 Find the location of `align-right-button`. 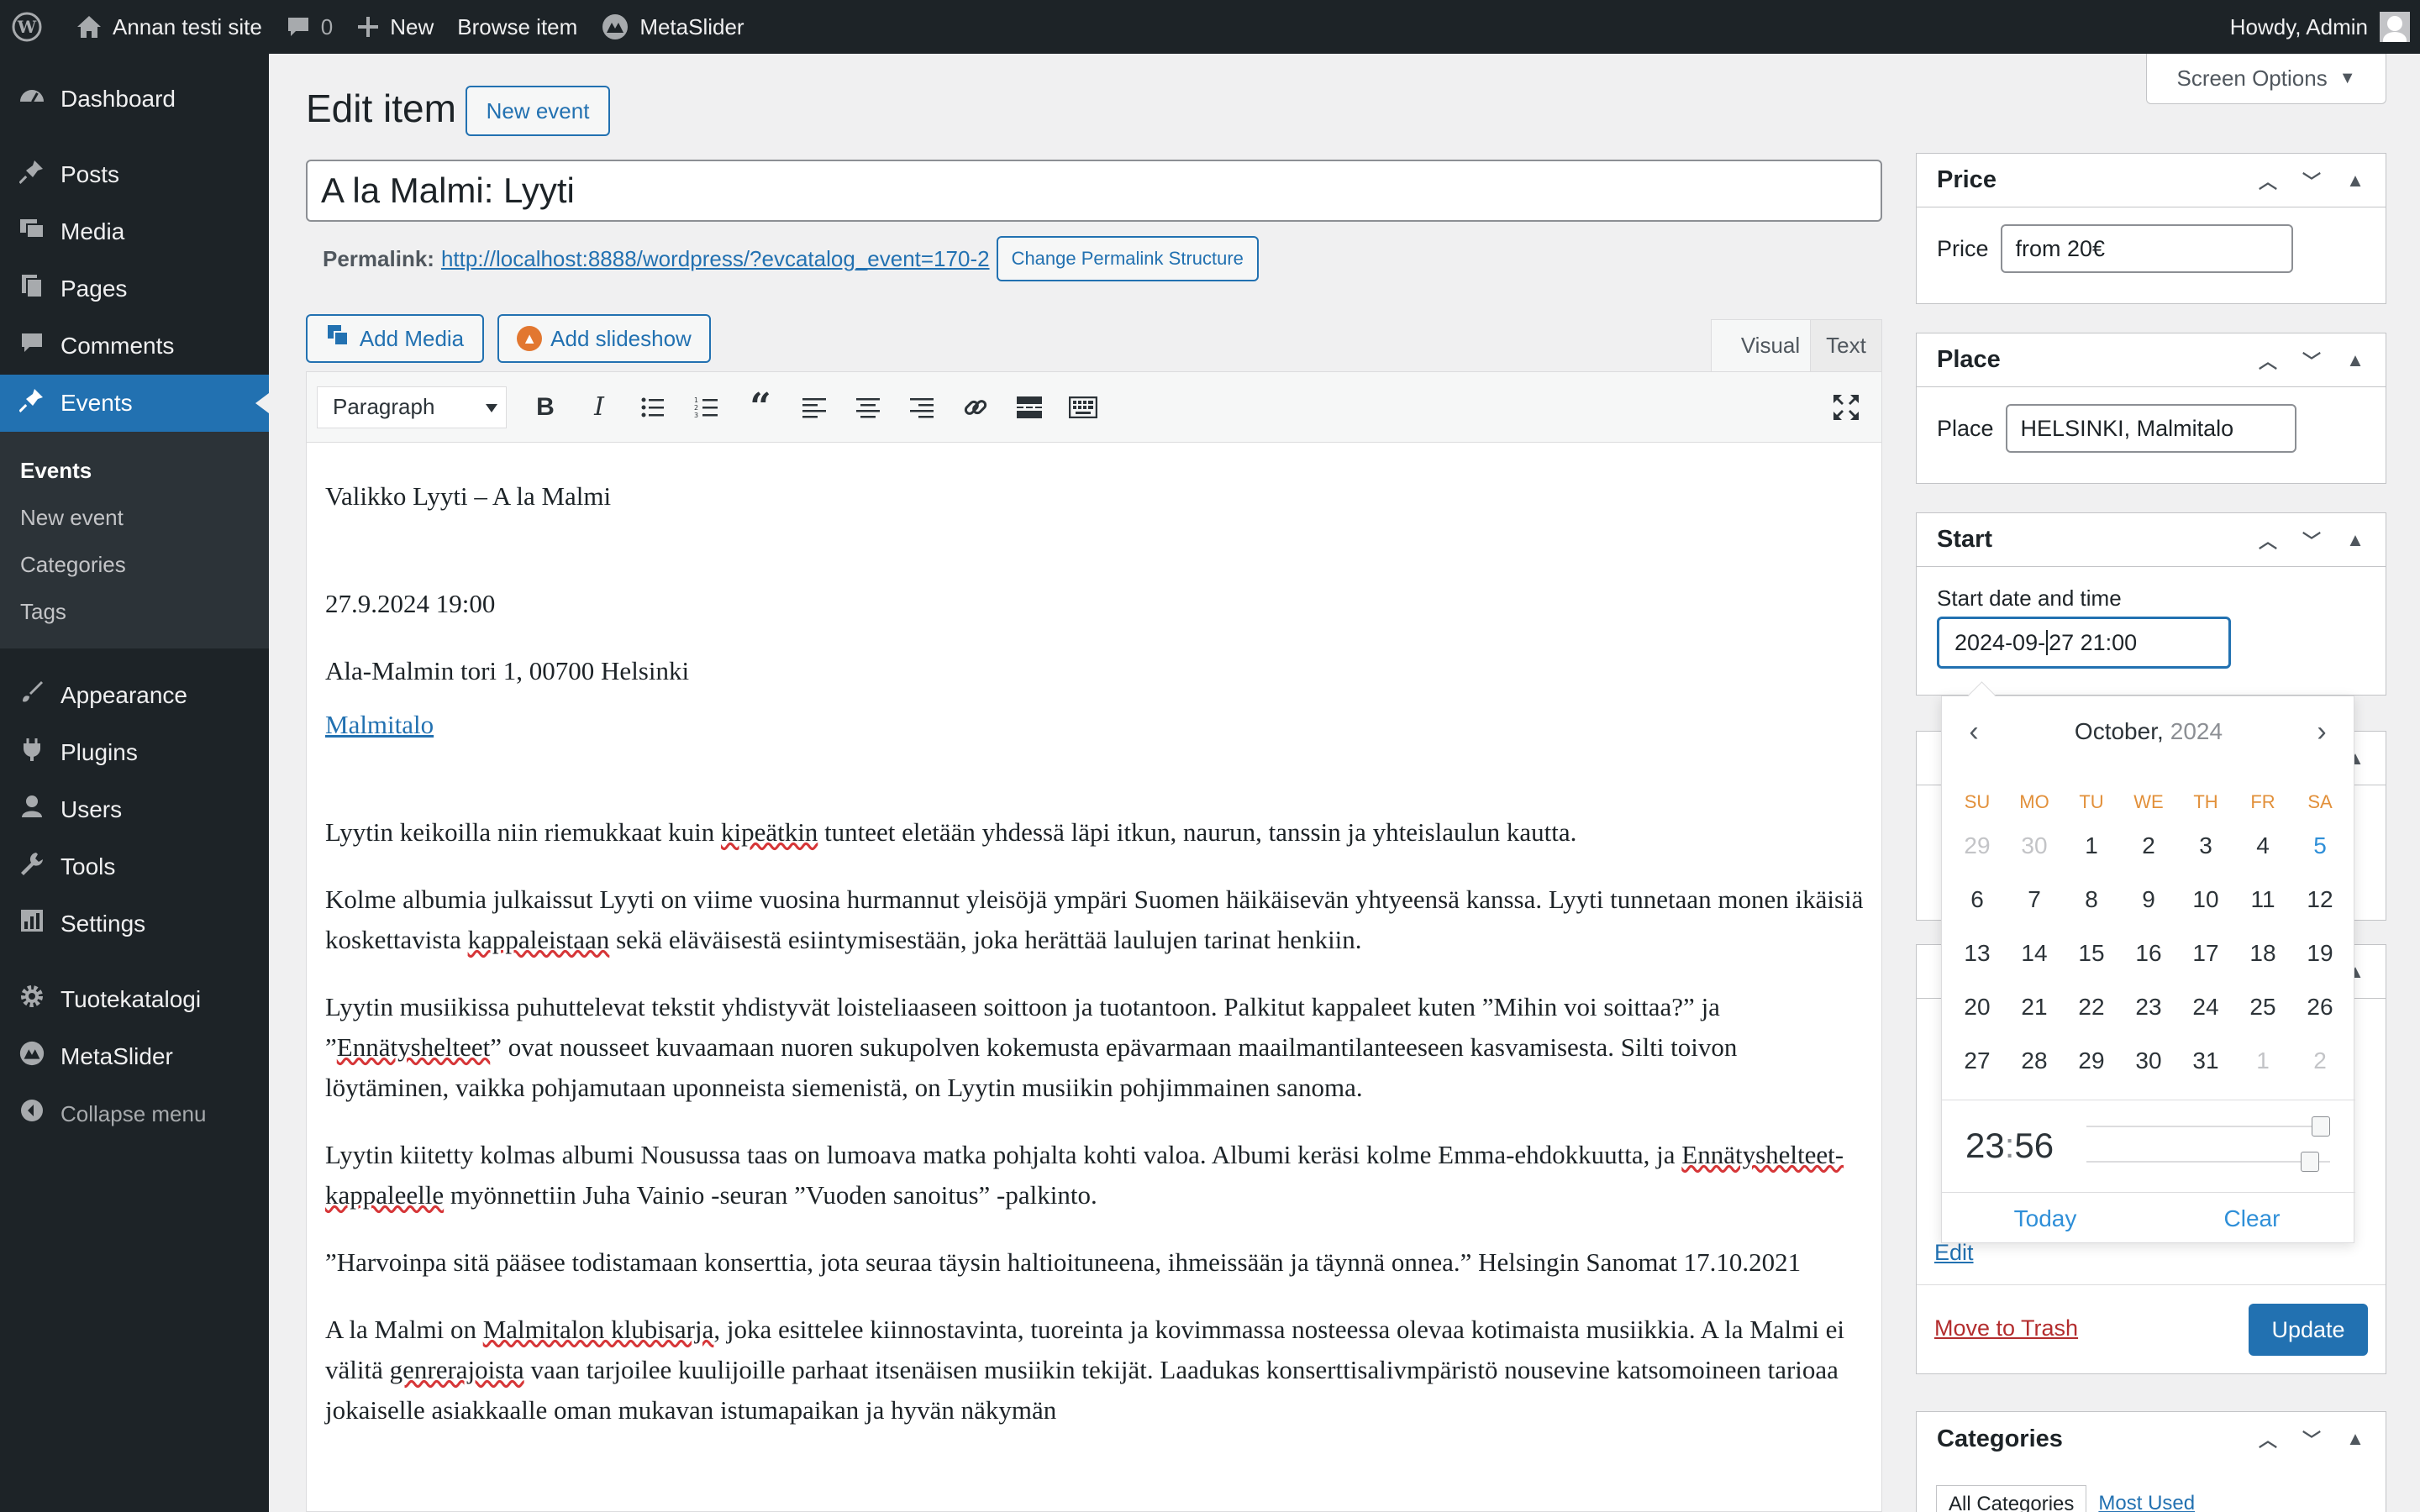

align-right-button is located at coordinates (922, 407).